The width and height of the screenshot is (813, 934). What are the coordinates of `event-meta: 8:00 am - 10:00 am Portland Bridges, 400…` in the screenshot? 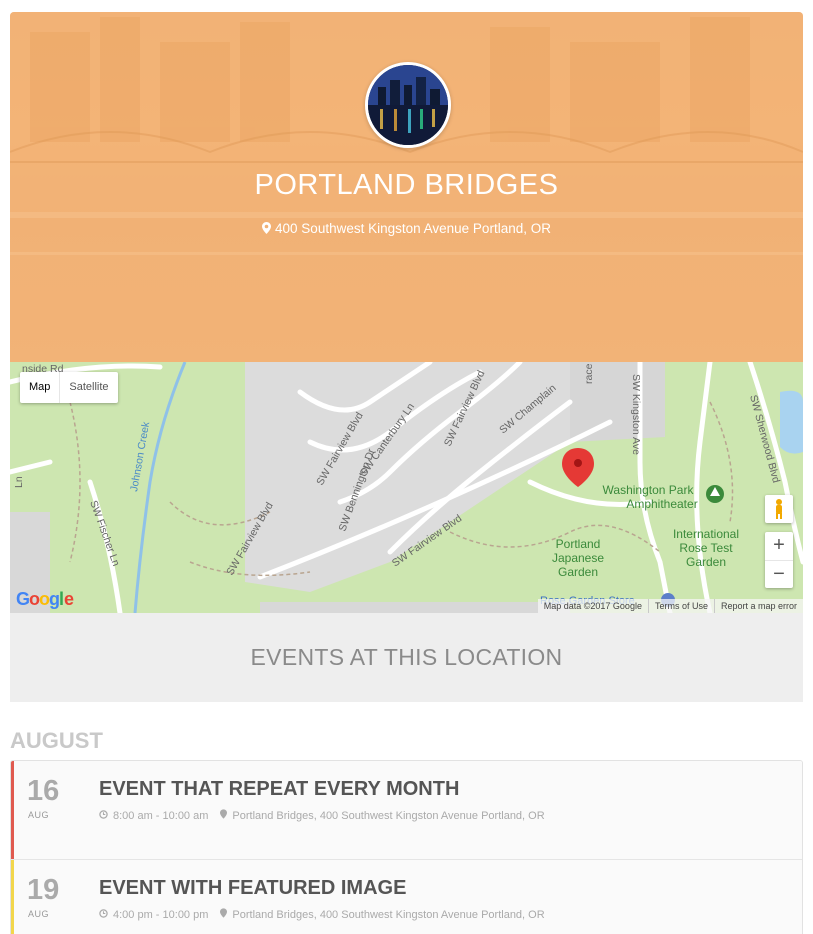 It's located at (322, 815).